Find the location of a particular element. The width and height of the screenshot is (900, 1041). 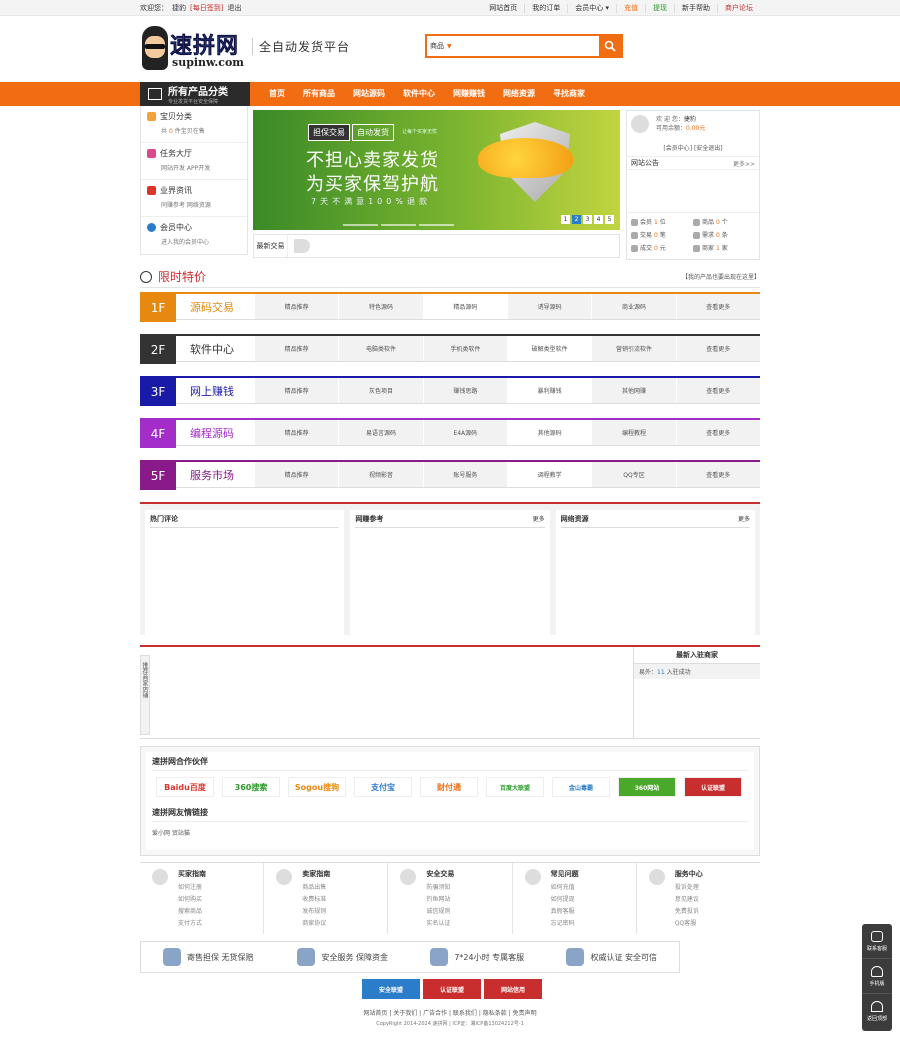

floor-2: 2F 软件中心 精品推荐 电脑类软件 手机类软件 破解类型软件 营销引流软件 查看更多 is located at coordinates (450, 349).